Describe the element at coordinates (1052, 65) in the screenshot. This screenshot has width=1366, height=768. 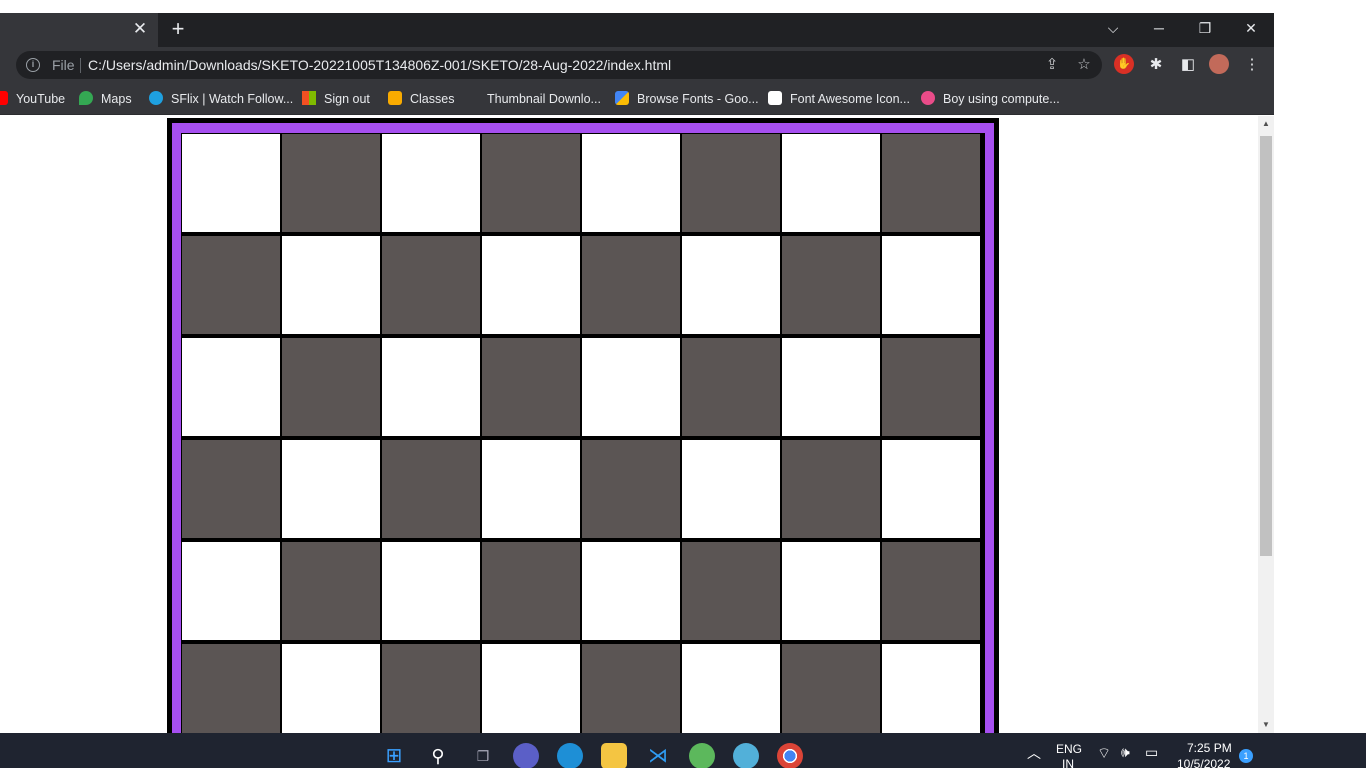
I see `share-icon: ⇪` at that location.